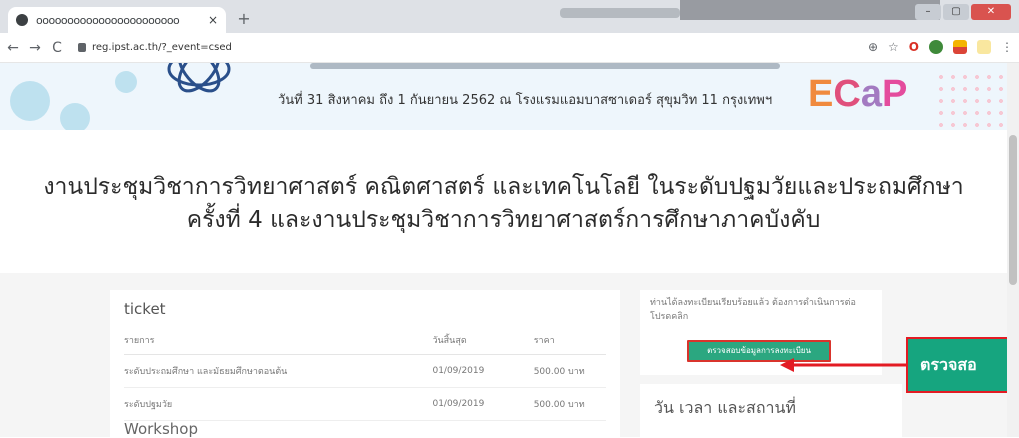  Describe the element at coordinates (161, 429) in the screenshot. I see `workshop-heading: Workshop` at that location.